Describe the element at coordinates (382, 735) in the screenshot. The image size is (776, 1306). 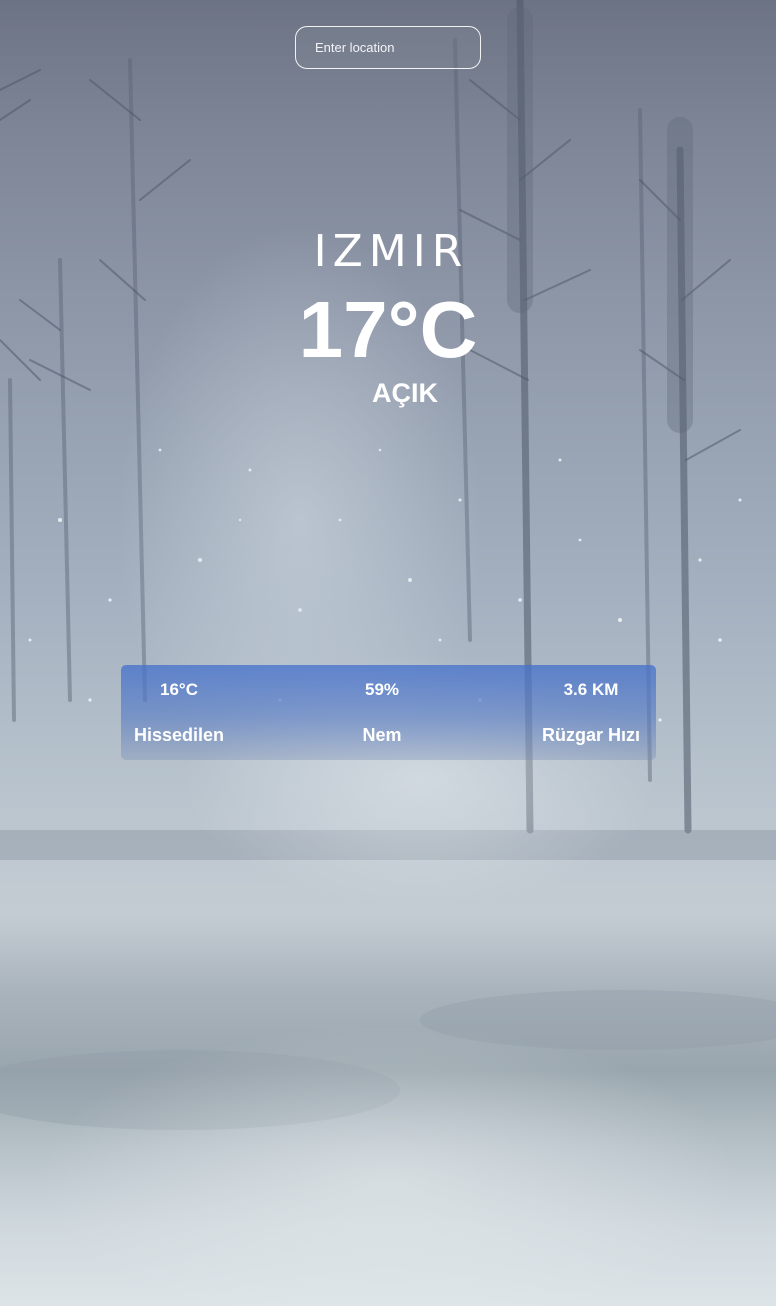
I see `humidity-label: Nem` at that location.